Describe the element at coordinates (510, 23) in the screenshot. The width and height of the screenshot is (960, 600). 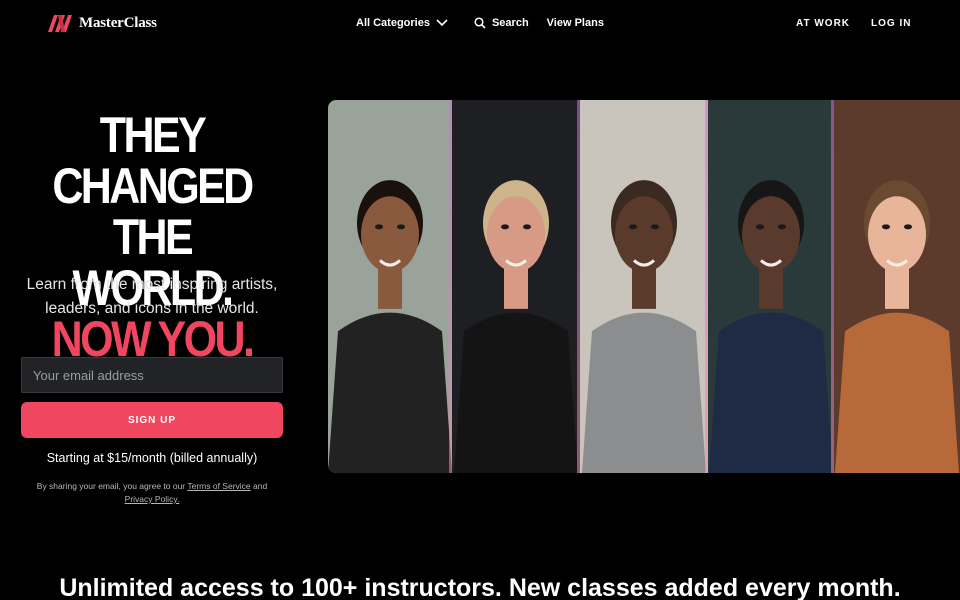
I see `search-label: Search` at that location.